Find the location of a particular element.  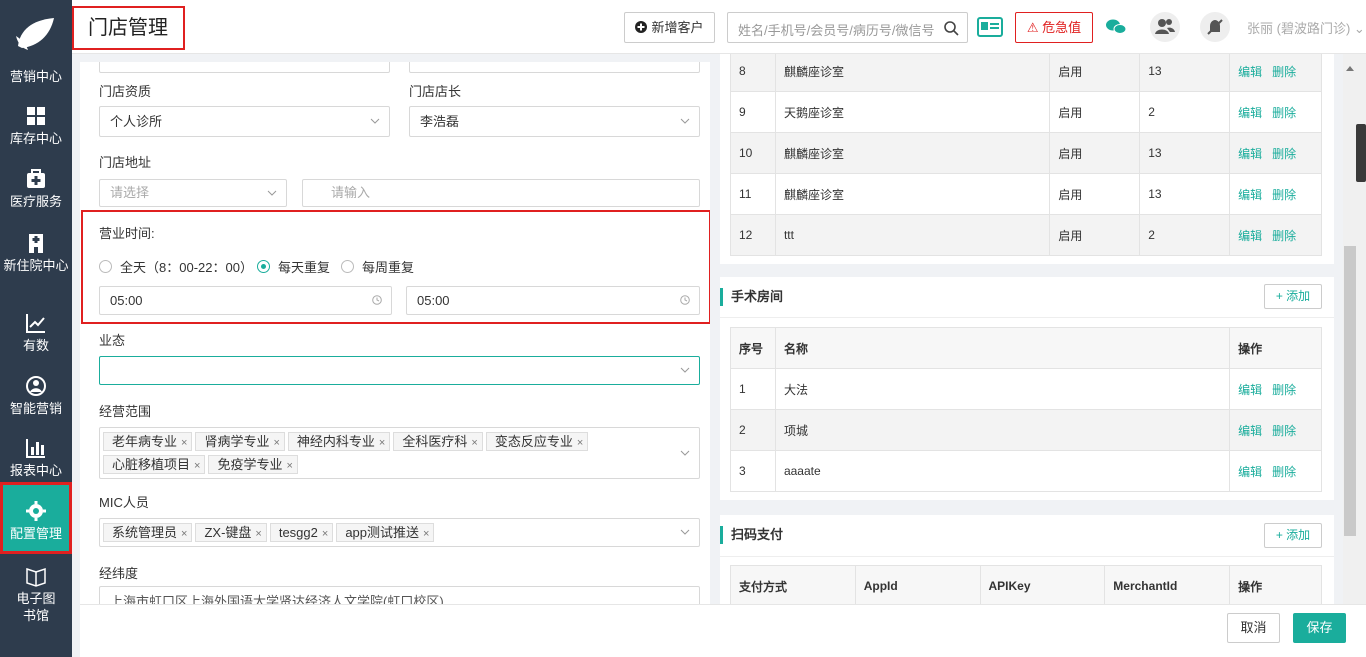

new-customer-button: 新增客户 is located at coordinates (669, 27).